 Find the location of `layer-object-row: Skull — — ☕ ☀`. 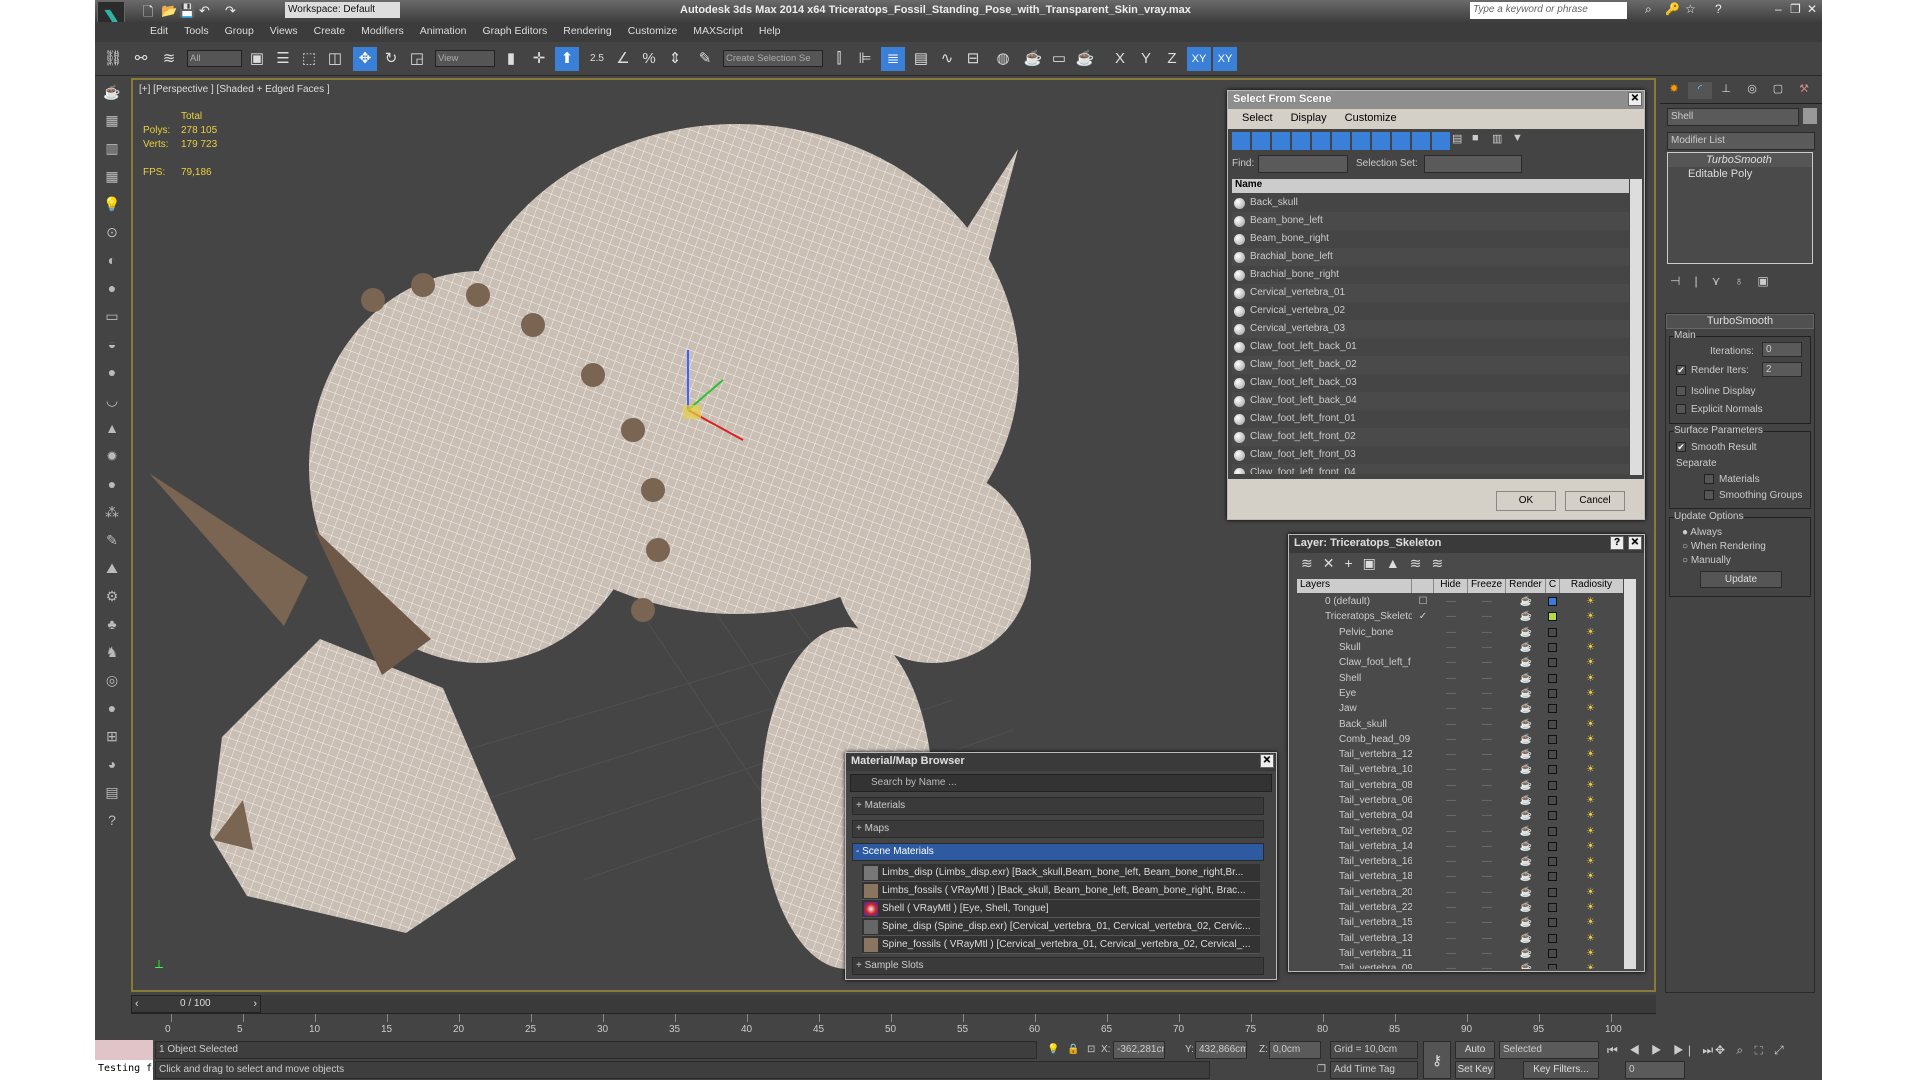

layer-object-row: Skull — — ☕ ☀ is located at coordinates (1460, 647).